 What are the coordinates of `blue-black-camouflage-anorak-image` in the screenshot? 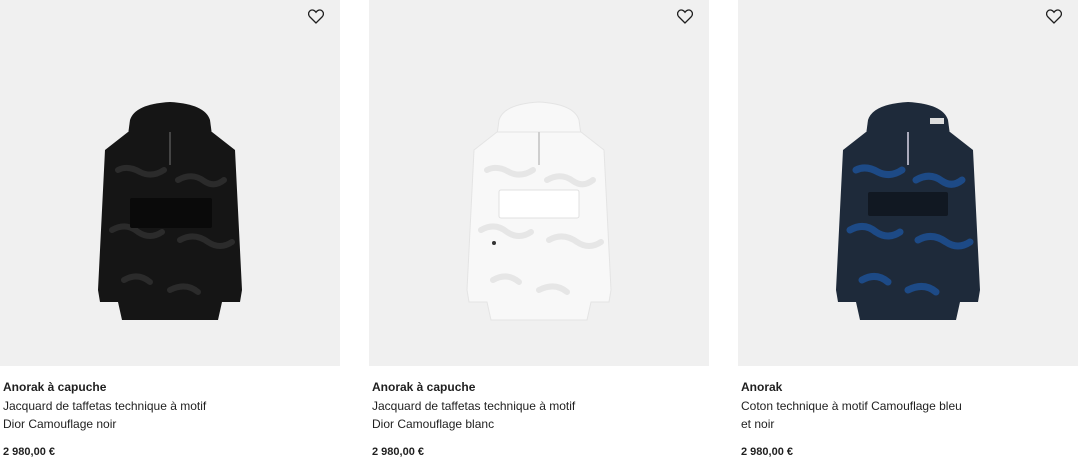 It's located at (908, 211).